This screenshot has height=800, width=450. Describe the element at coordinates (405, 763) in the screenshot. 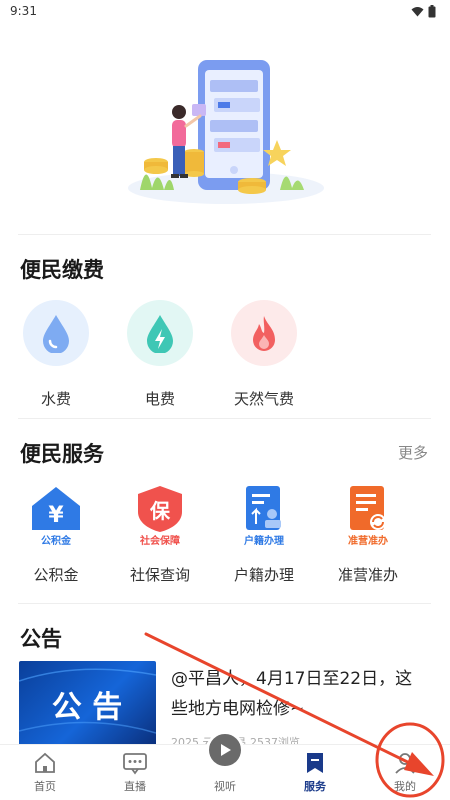

I see `profile-icon` at that location.